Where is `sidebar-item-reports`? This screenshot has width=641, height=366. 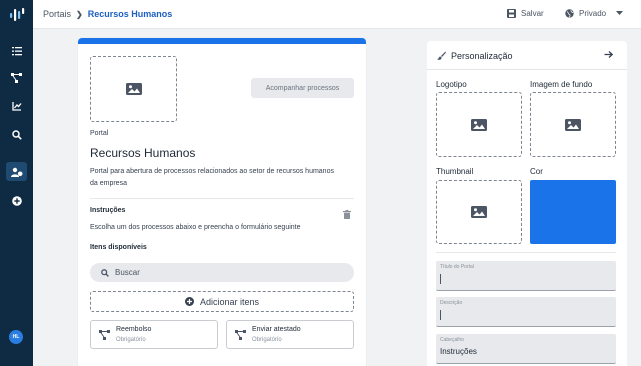 sidebar-item-reports is located at coordinates (16, 105).